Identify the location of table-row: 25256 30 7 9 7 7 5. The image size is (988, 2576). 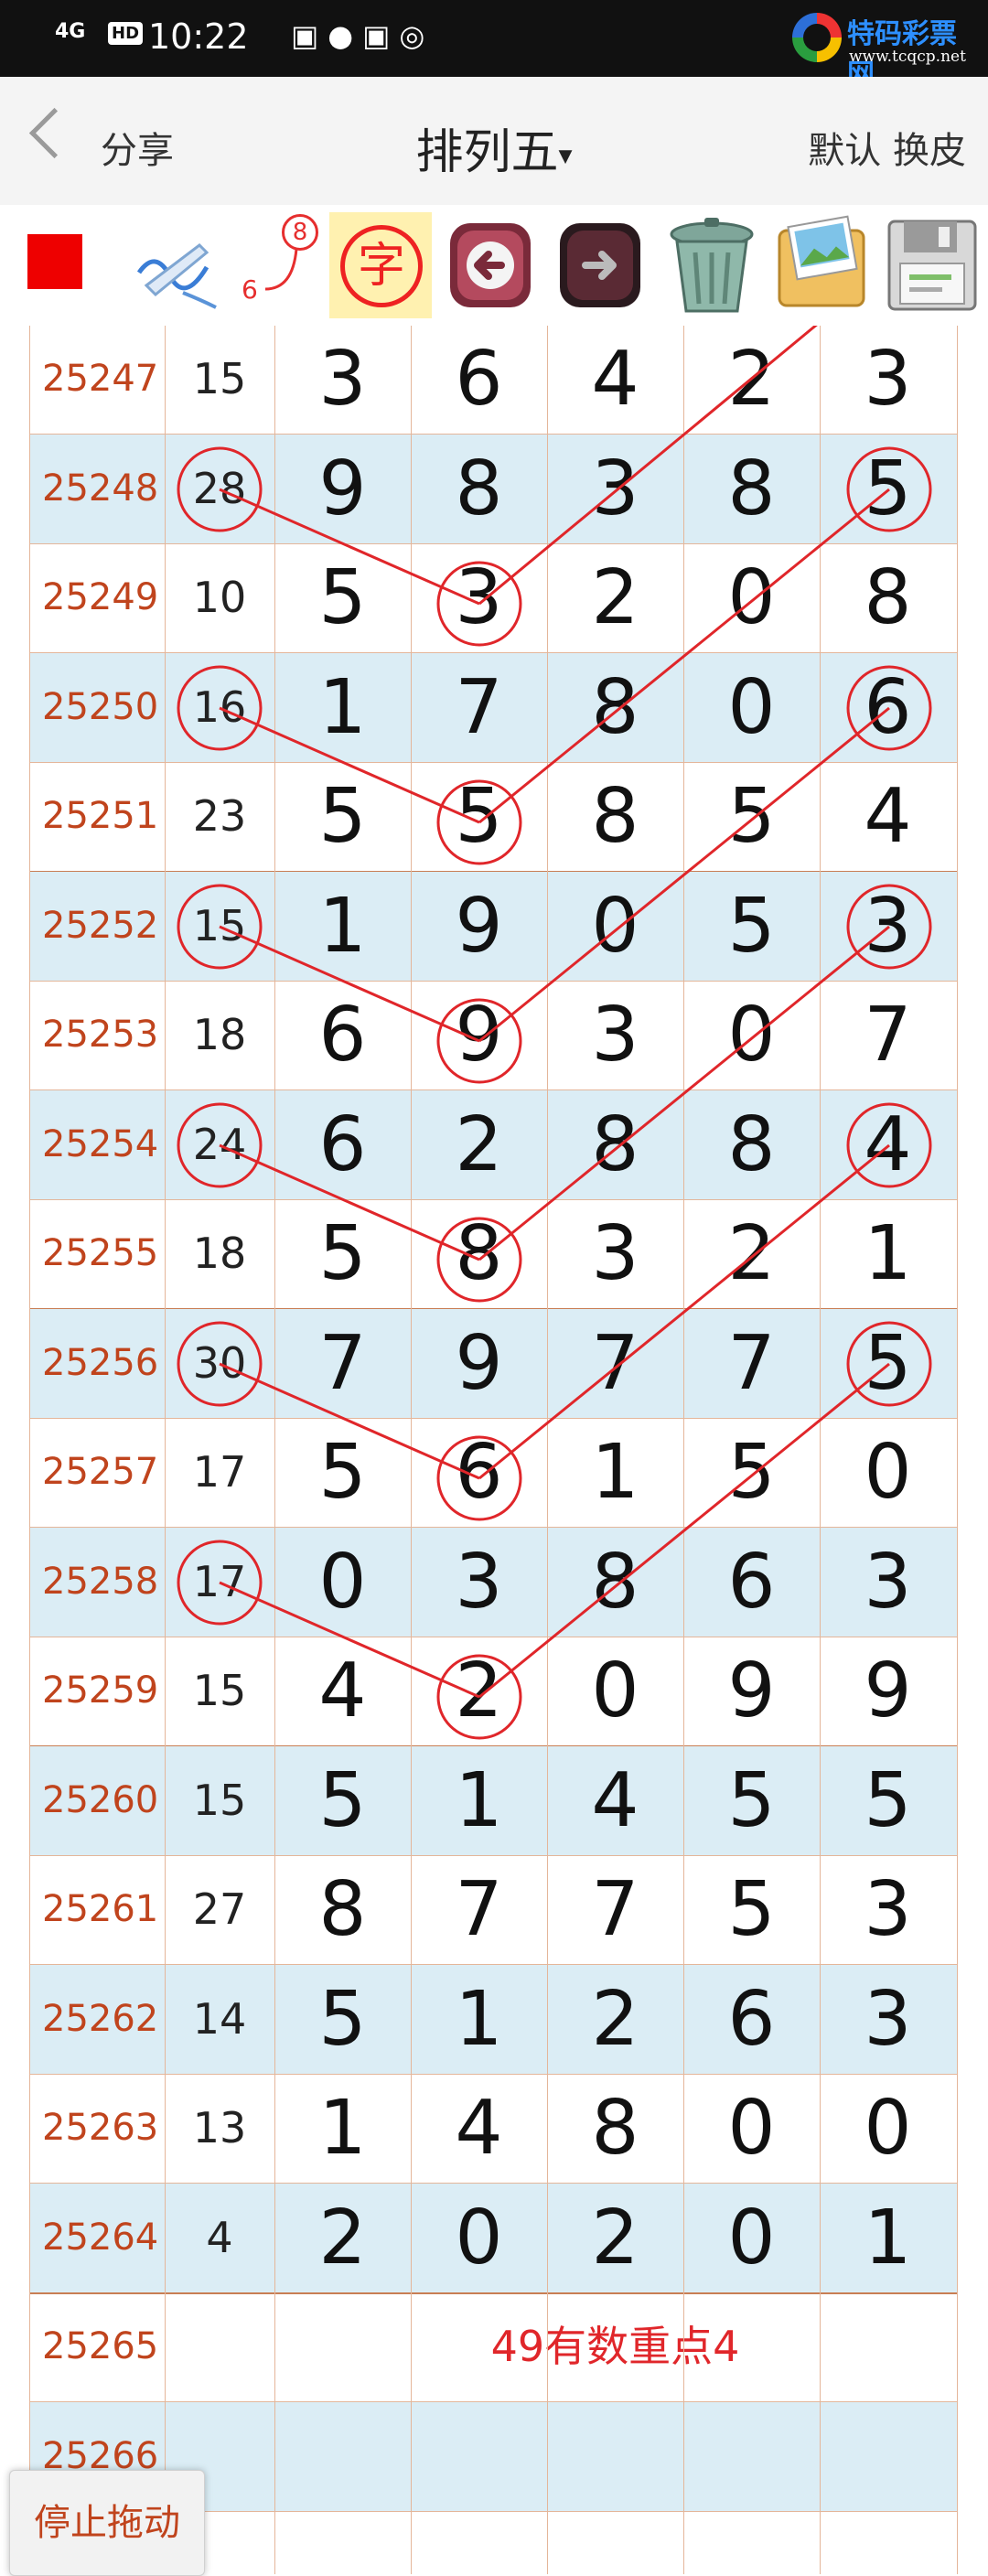
(493, 1364).